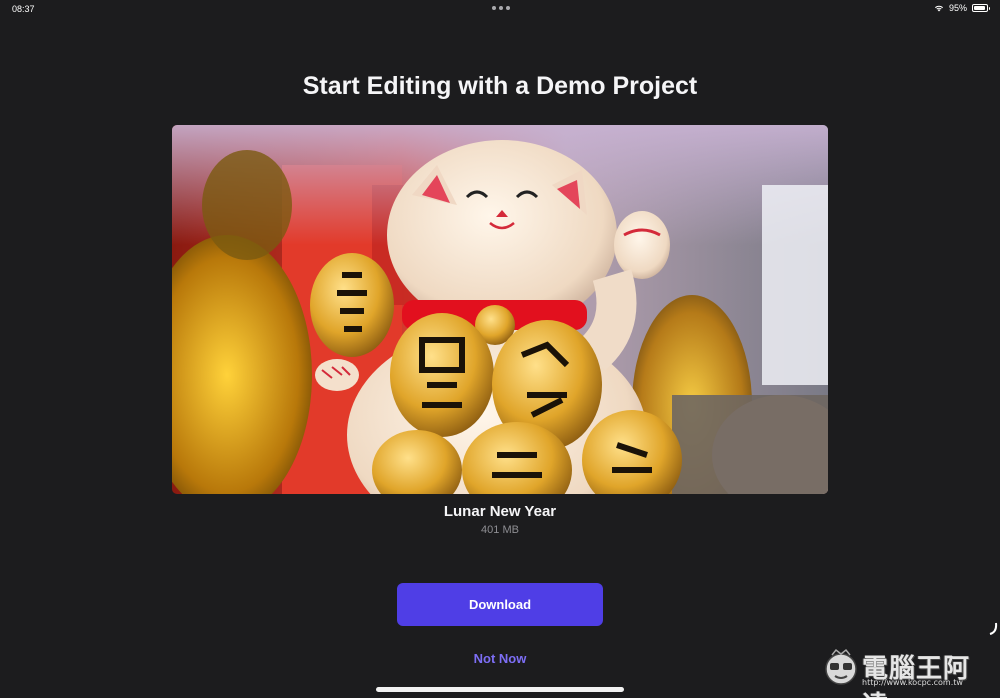 The image size is (1000, 698). Describe the element at coordinates (841, 666) in the screenshot. I see `watermark-mascot-icon` at that location.